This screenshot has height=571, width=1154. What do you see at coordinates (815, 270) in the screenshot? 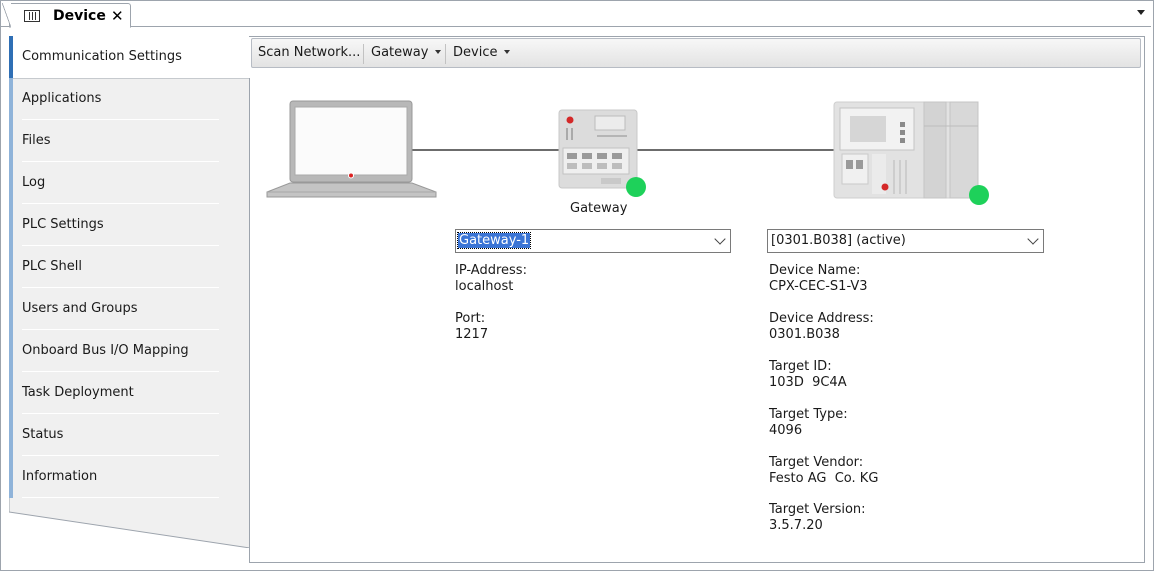
I see `device-field-label: Device Name:` at bounding box center [815, 270].